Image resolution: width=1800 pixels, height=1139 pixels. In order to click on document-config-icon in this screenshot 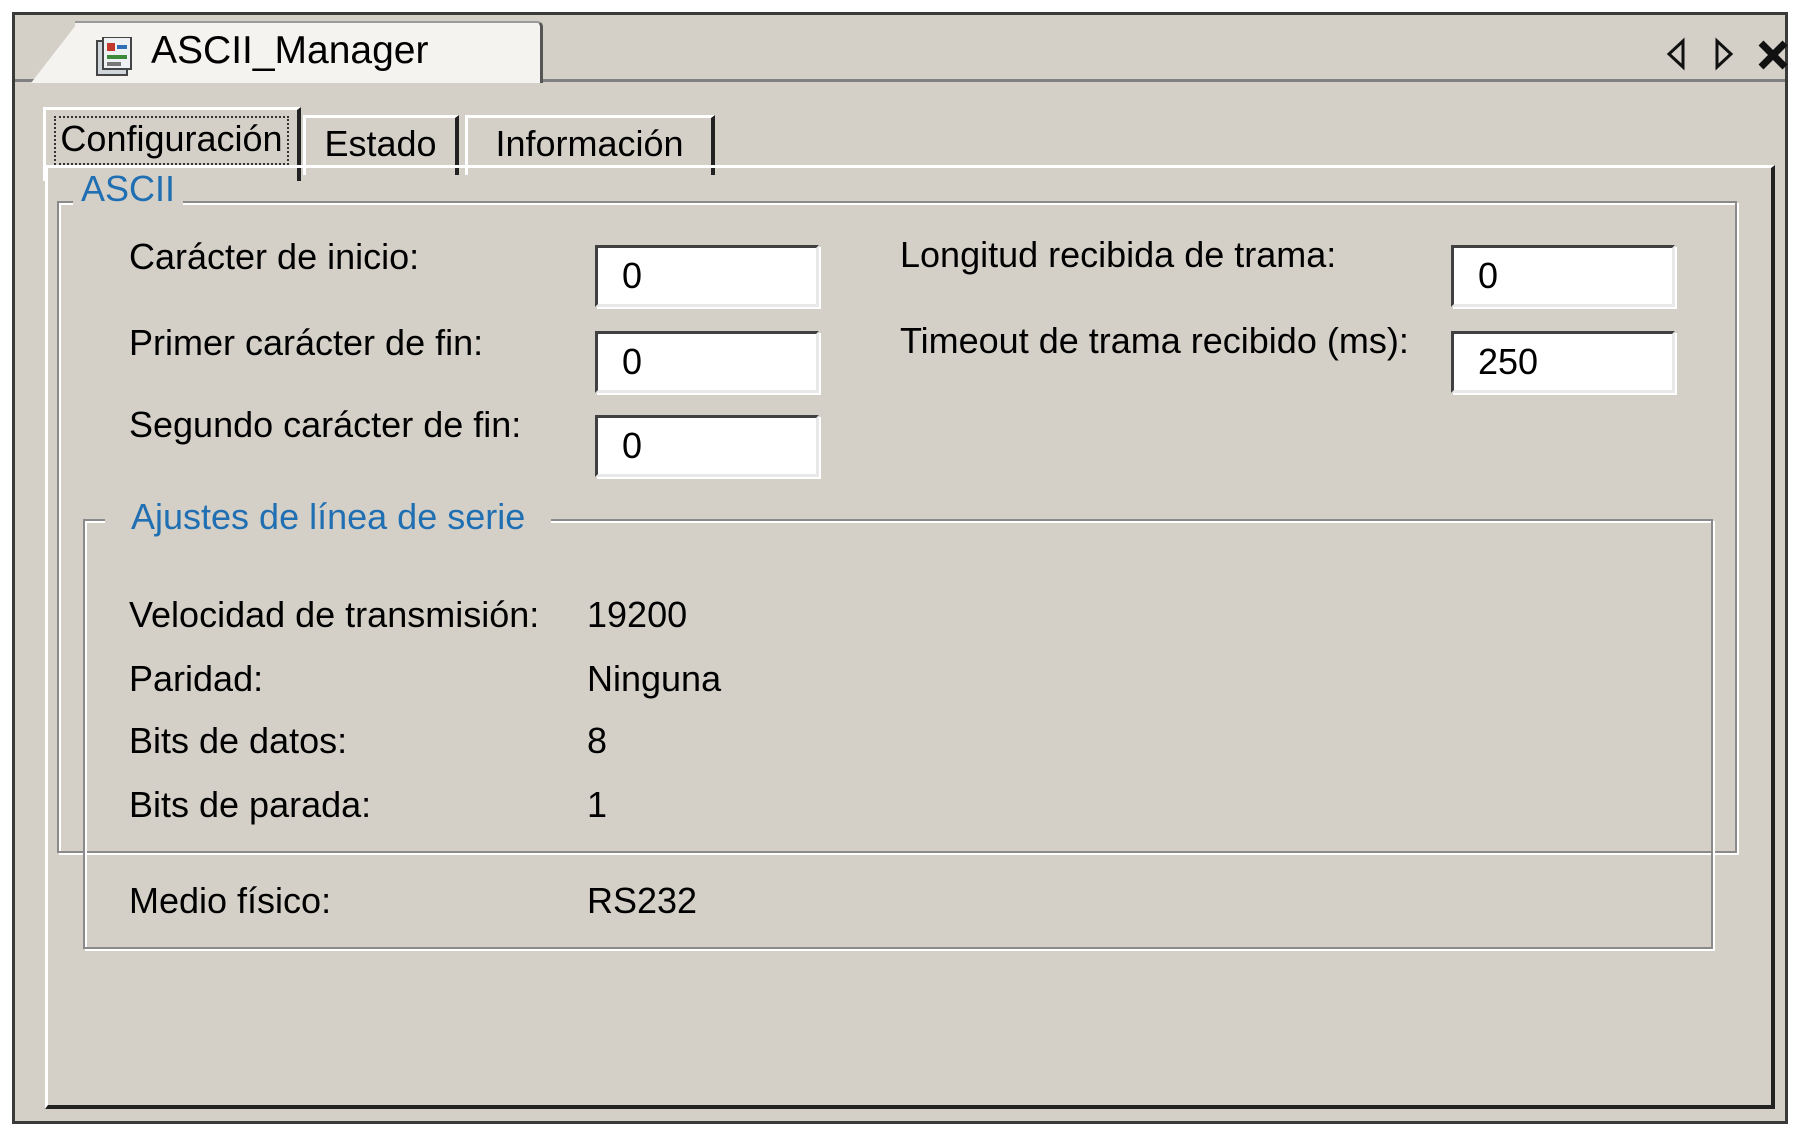, I will do `click(114, 56)`.